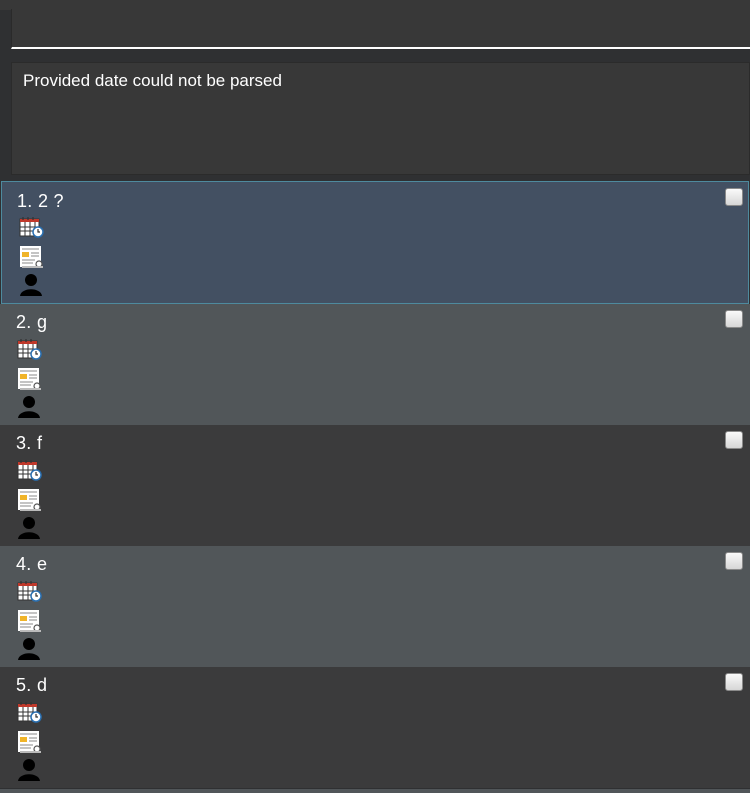 Image resolution: width=750 pixels, height=793 pixels. I want to click on task-title: 3. f, so click(29, 443).